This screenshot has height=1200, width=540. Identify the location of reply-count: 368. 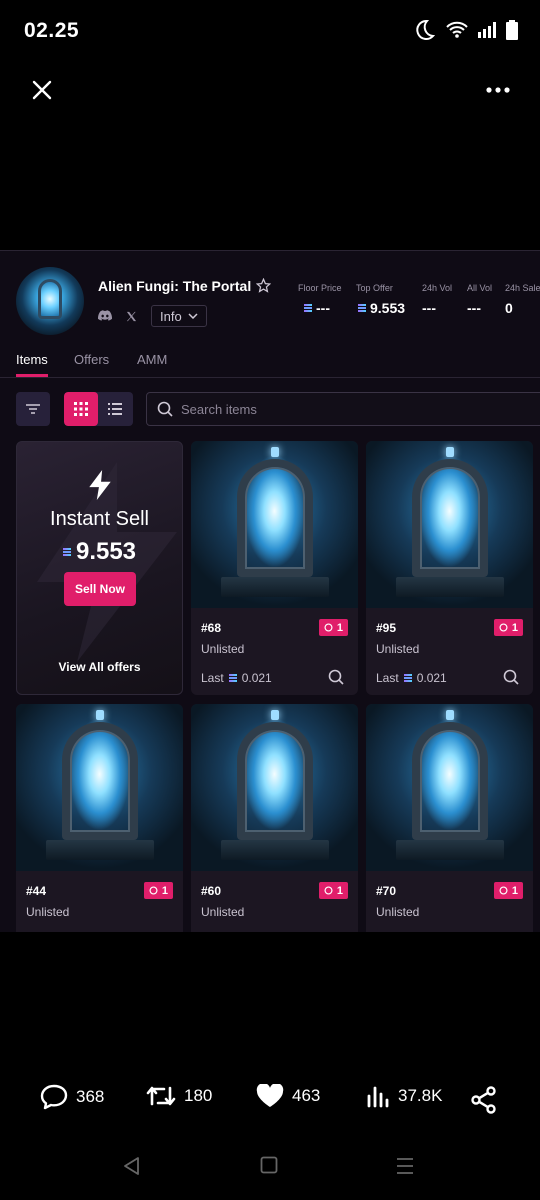
(90, 1096).